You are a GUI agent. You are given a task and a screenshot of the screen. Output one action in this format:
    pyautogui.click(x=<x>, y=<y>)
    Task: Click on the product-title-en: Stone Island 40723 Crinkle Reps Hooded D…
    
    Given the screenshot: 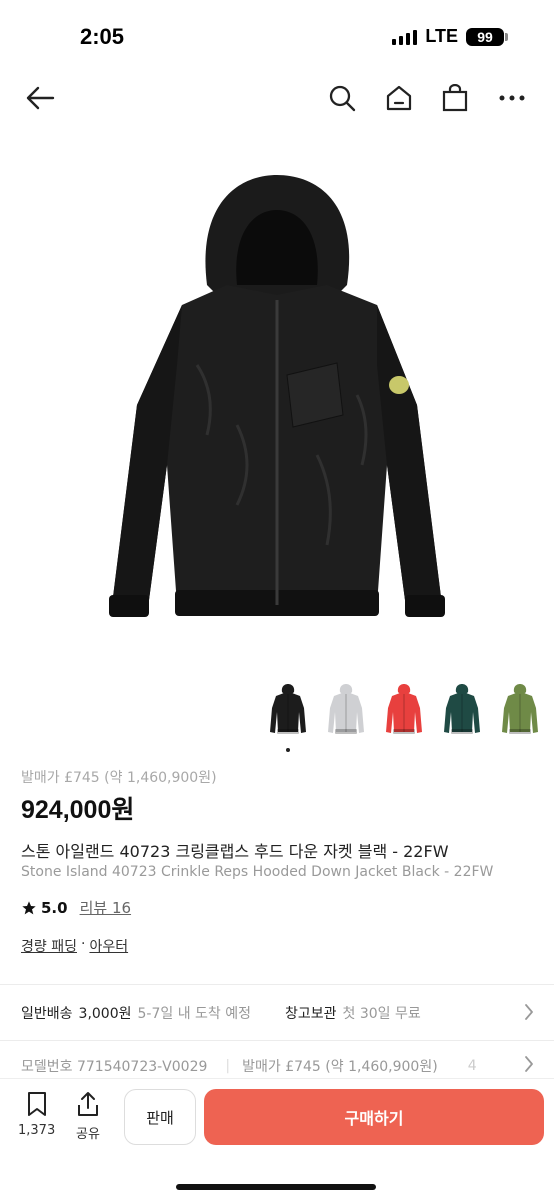 What is the action you would take?
    pyautogui.click(x=257, y=872)
    